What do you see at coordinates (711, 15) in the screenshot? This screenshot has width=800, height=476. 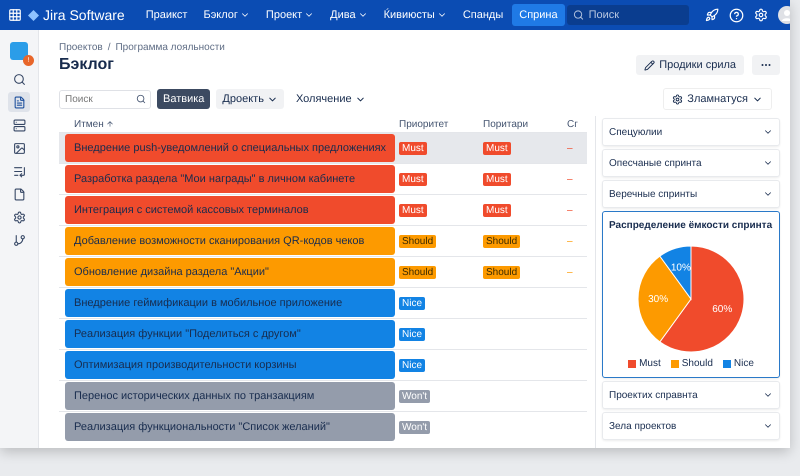 I see `rocket-icon` at bounding box center [711, 15].